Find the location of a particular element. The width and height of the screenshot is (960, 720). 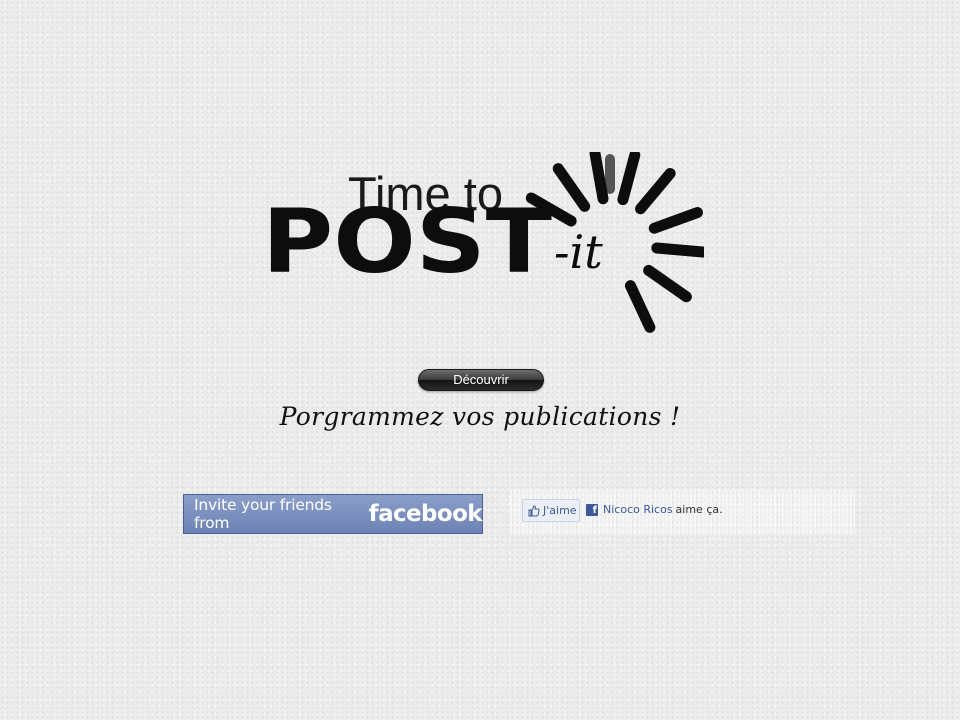

time-to-post-it-logo: Time to POST -it is located at coordinates (483, 242).